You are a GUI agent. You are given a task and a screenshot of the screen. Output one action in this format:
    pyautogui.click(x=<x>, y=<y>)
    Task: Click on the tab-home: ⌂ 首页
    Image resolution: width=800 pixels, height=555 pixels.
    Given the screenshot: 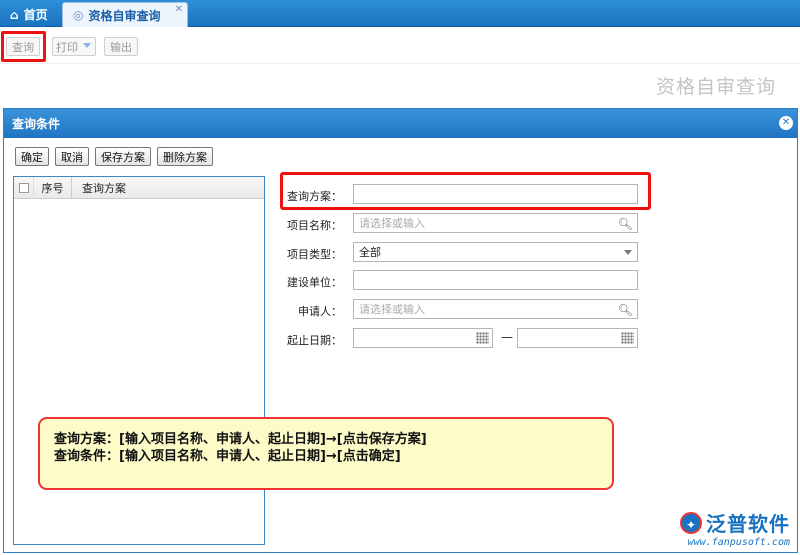 What is the action you would take?
    pyautogui.click(x=31, y=14)
    